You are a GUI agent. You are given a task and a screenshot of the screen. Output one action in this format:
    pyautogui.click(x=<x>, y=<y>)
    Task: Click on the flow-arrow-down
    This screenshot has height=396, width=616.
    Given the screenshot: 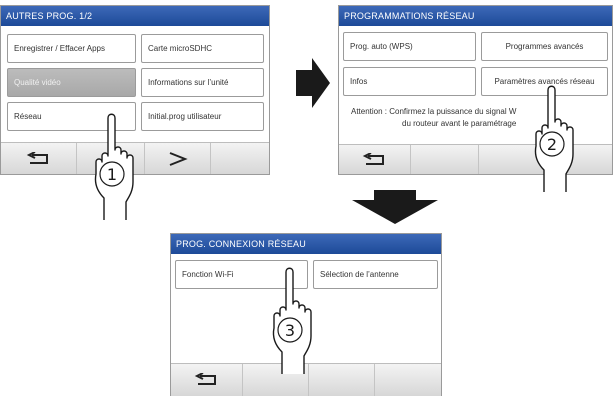 What is the action you would take?
    pyautogui.click(x=395, y=207)
    